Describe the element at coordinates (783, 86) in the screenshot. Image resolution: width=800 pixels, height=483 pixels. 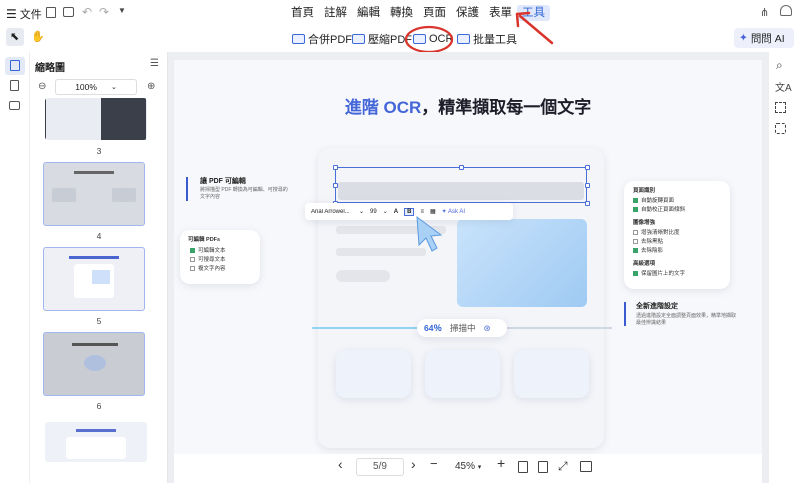
I see `translate-icon: 文A` at that location.